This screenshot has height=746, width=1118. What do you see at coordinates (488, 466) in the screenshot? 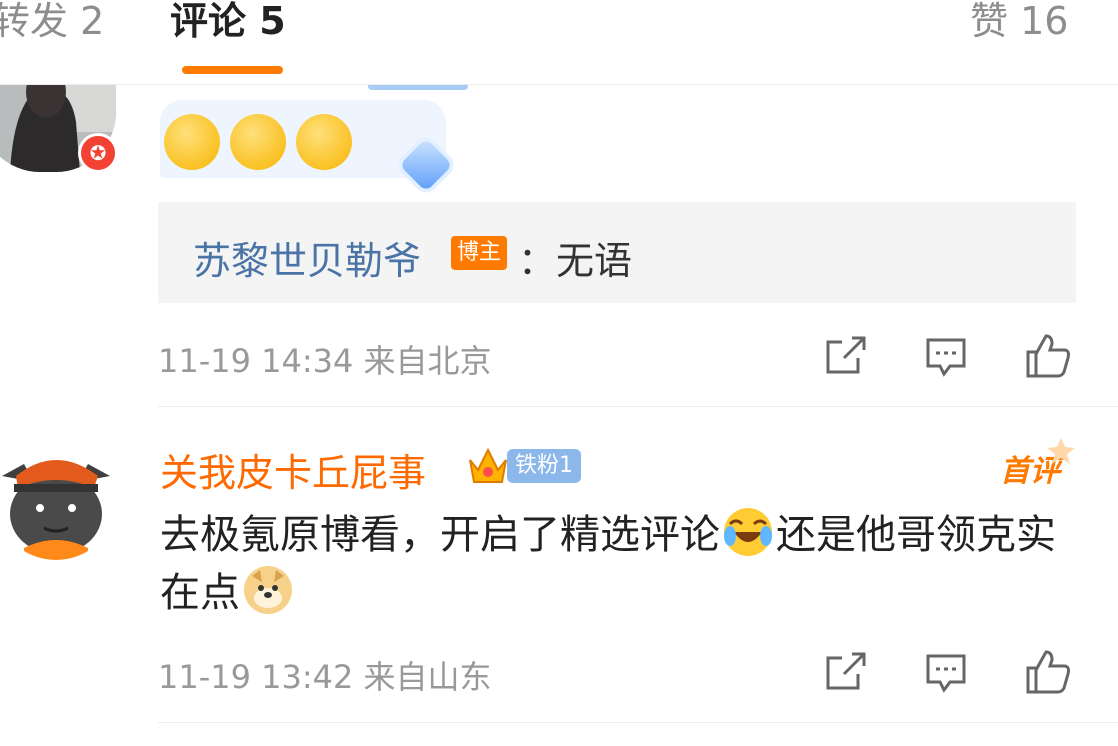
I see `crown-icon` at bounding box center [488, 466].